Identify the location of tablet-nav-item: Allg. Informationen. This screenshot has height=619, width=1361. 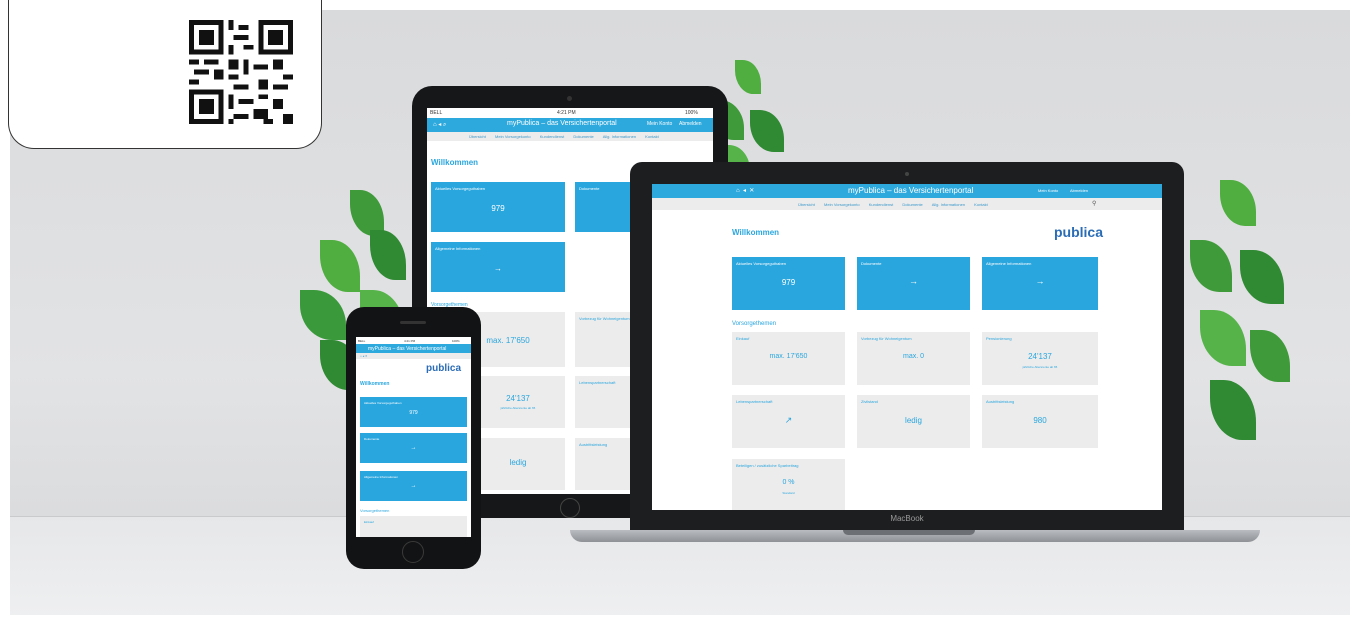
(619, 136).